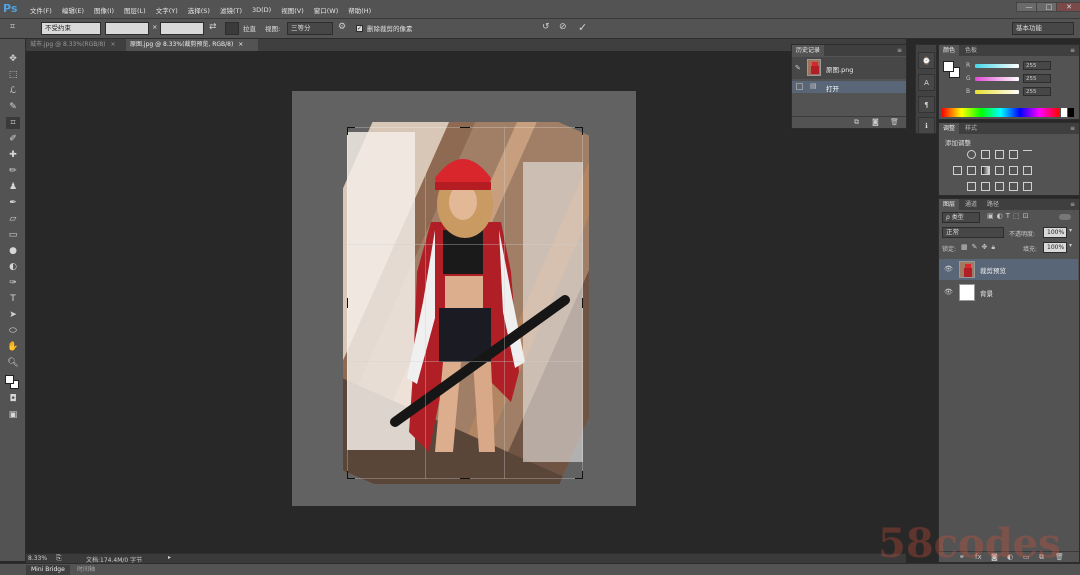 The height and width of the screenshot is (575, 1080). I want to click on history-state-open: ▤ 打开, so click(849, 87).